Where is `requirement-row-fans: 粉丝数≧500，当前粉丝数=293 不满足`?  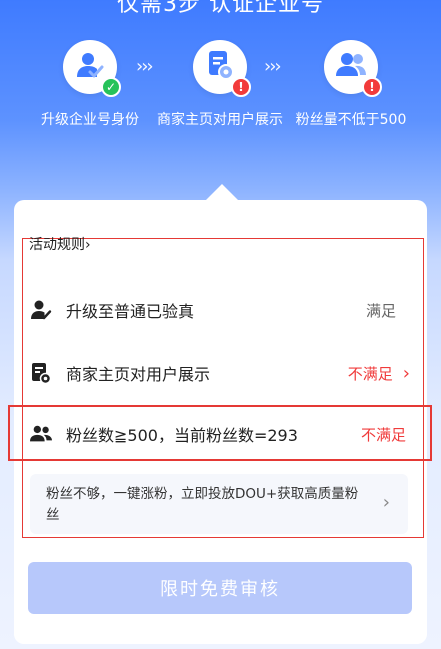
requirement-row-fans: 粉丝数≧500，当前粉丝数=293 不满足 is located at coordinates (220, 434).